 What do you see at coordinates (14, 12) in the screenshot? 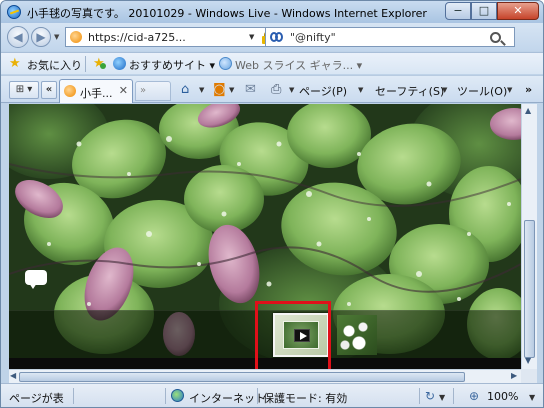
I see `internet-explorer-icon` at bounding box center [14, 12].